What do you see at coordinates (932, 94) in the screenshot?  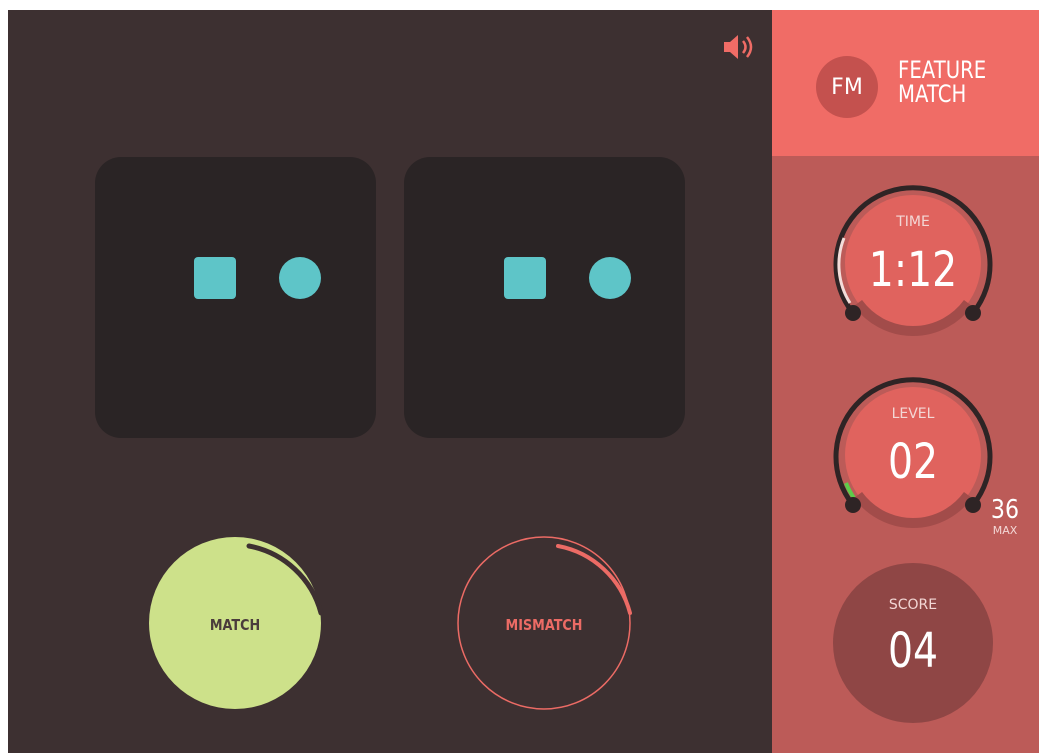 I see `brand-title-line2: MATCH` at bounding box center [932, 94].